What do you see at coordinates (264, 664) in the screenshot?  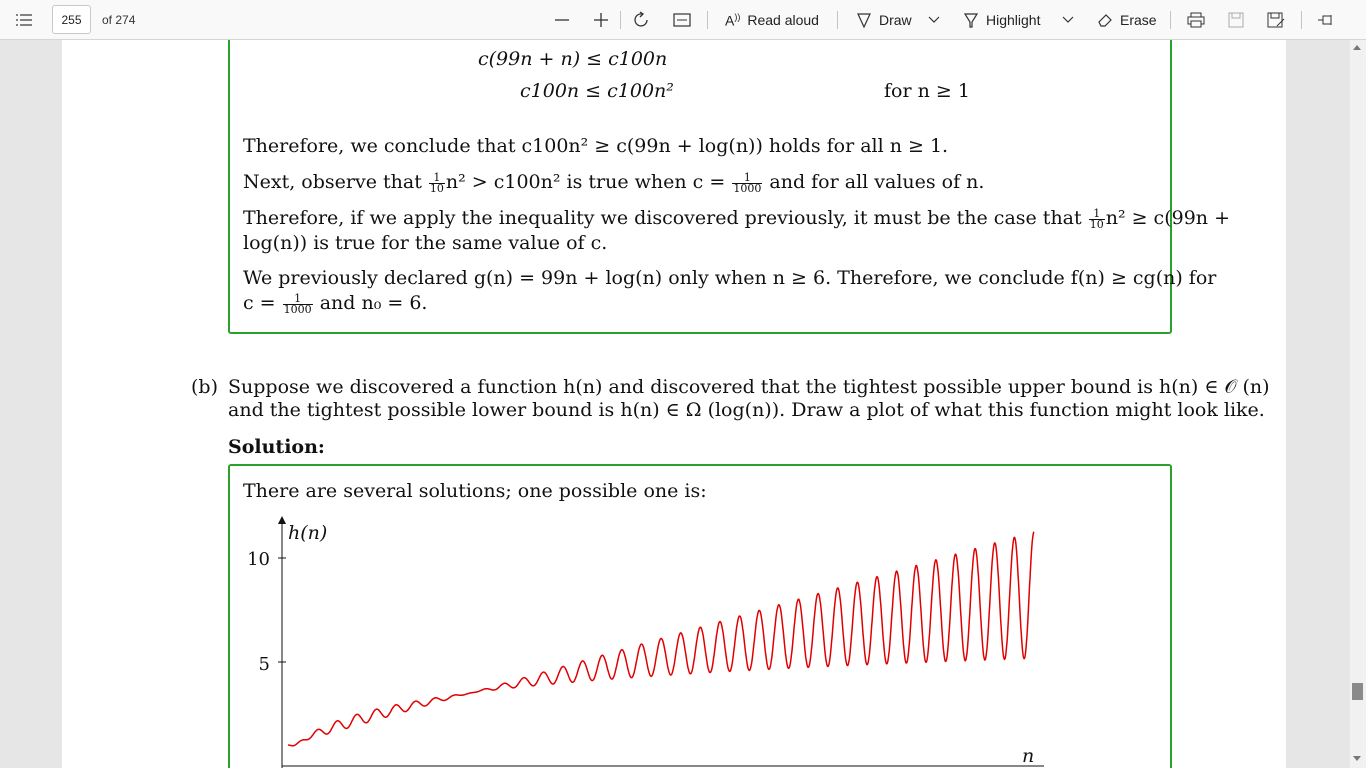 I see `y-tick-label-5: 5` at bounding box center [264, 664].